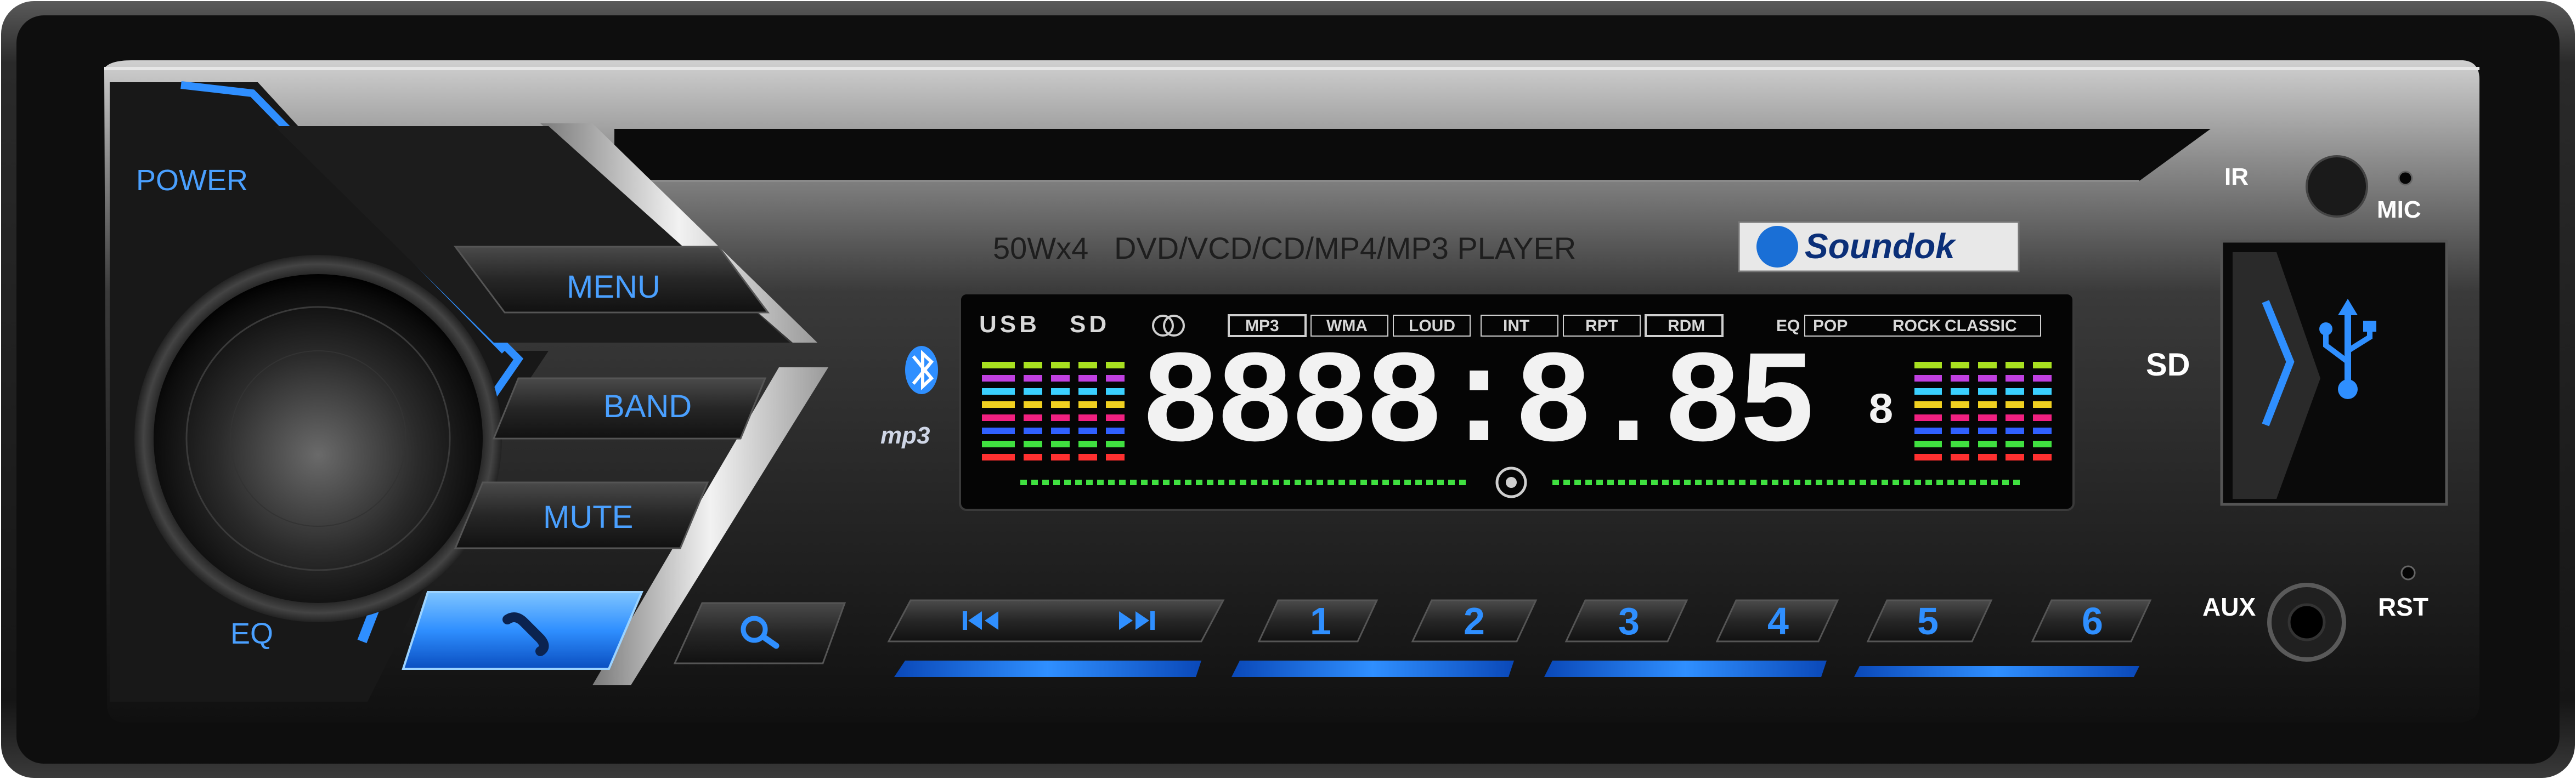 Image resolution: width=2576 pixels, height=779 pixels. I want to click on ir-sensor, so click(2337, 186).